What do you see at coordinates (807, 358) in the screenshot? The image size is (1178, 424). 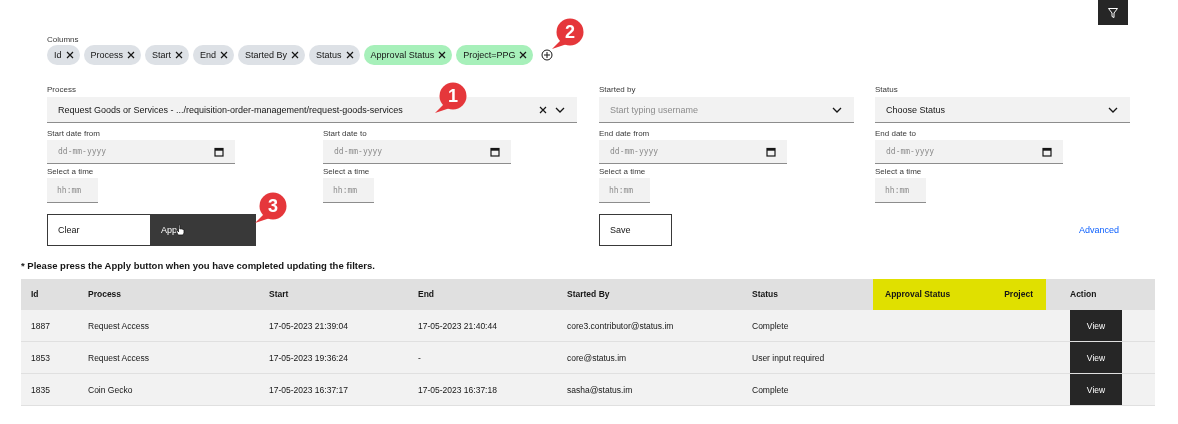 I see `table-cell: User input required` at bounding box center [807, 358].